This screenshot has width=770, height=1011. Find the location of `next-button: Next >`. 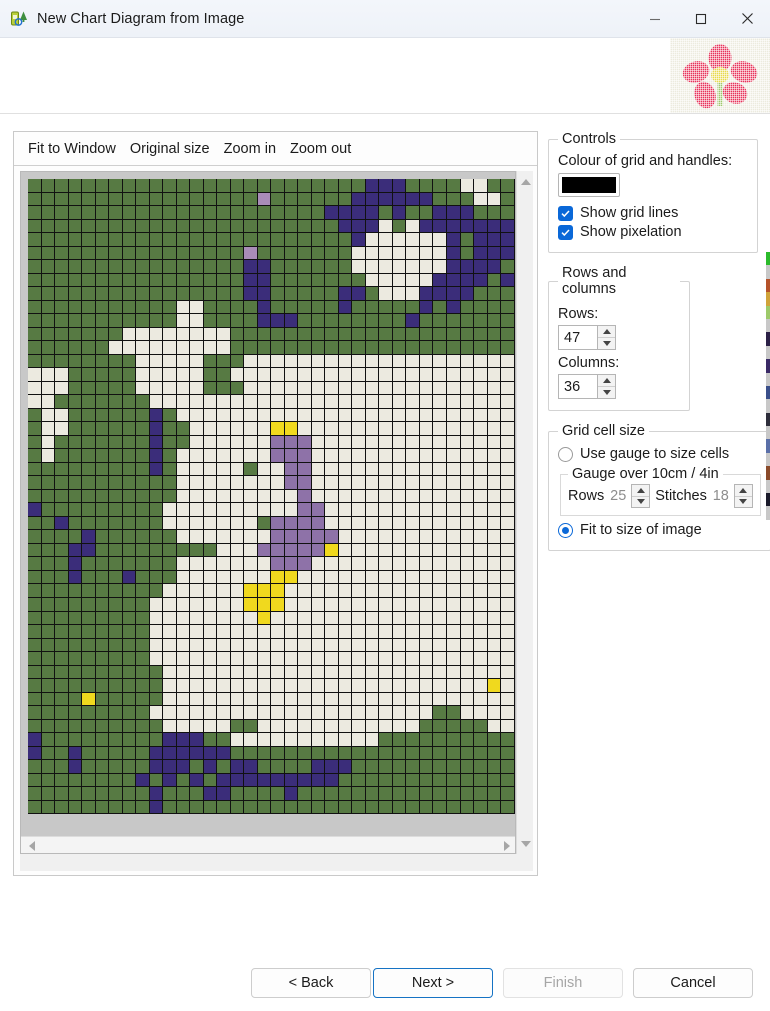

next-button: Next > is located at coordinates (433, 983).